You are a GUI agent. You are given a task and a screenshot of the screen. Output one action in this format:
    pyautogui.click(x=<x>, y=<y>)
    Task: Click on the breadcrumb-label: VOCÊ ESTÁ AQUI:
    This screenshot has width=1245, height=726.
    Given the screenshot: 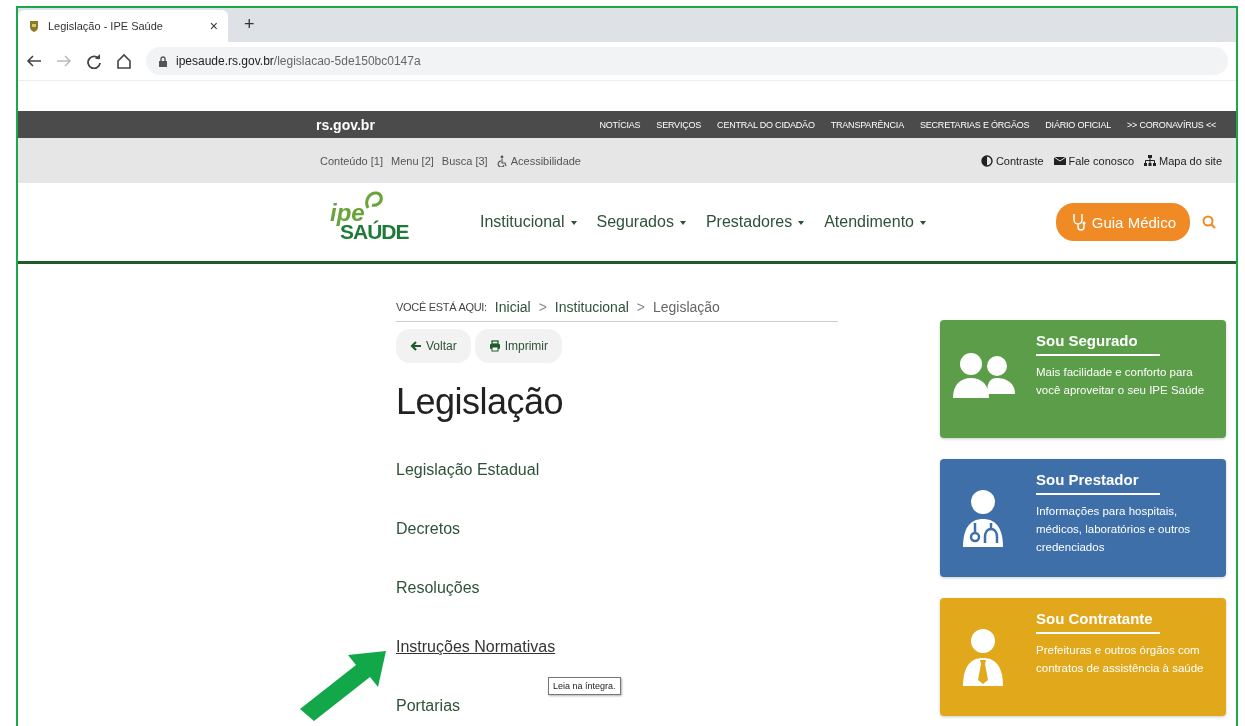 What is the action you would take?
    pyautogui.click(x=441, y=307)
    